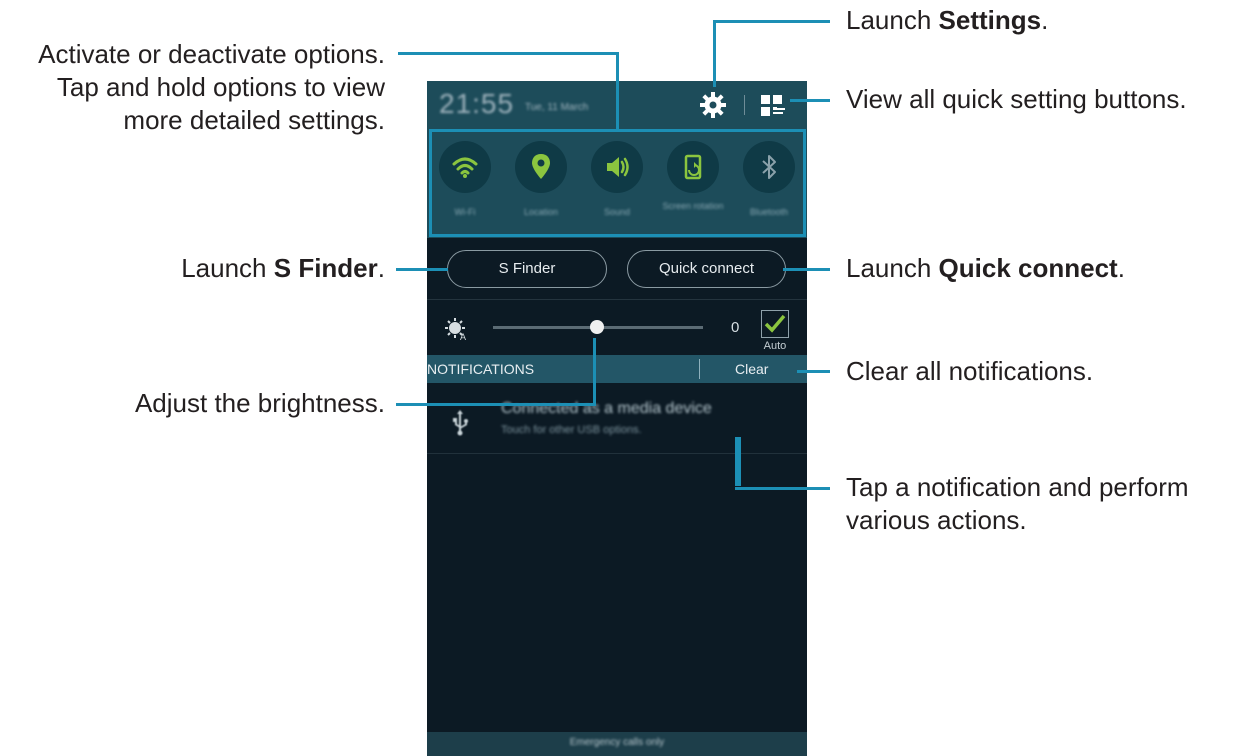 This screenshot has height=756, width=1233. What do you see at coordinates (481, 369) in the screenshot?
I see `notifications-title: NOTIFICATIONS` at bounding box center [481, 369].